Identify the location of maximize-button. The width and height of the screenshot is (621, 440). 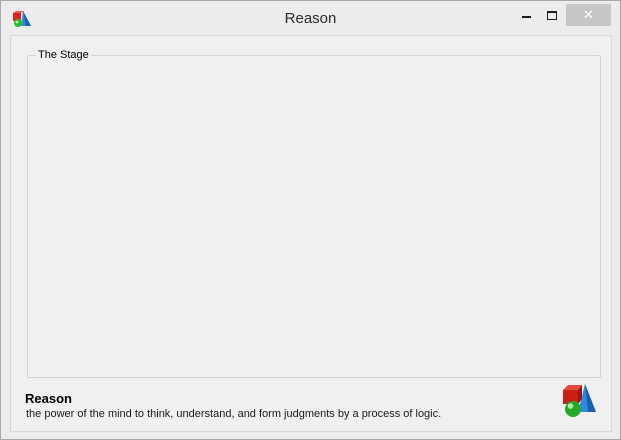
(552, 15).